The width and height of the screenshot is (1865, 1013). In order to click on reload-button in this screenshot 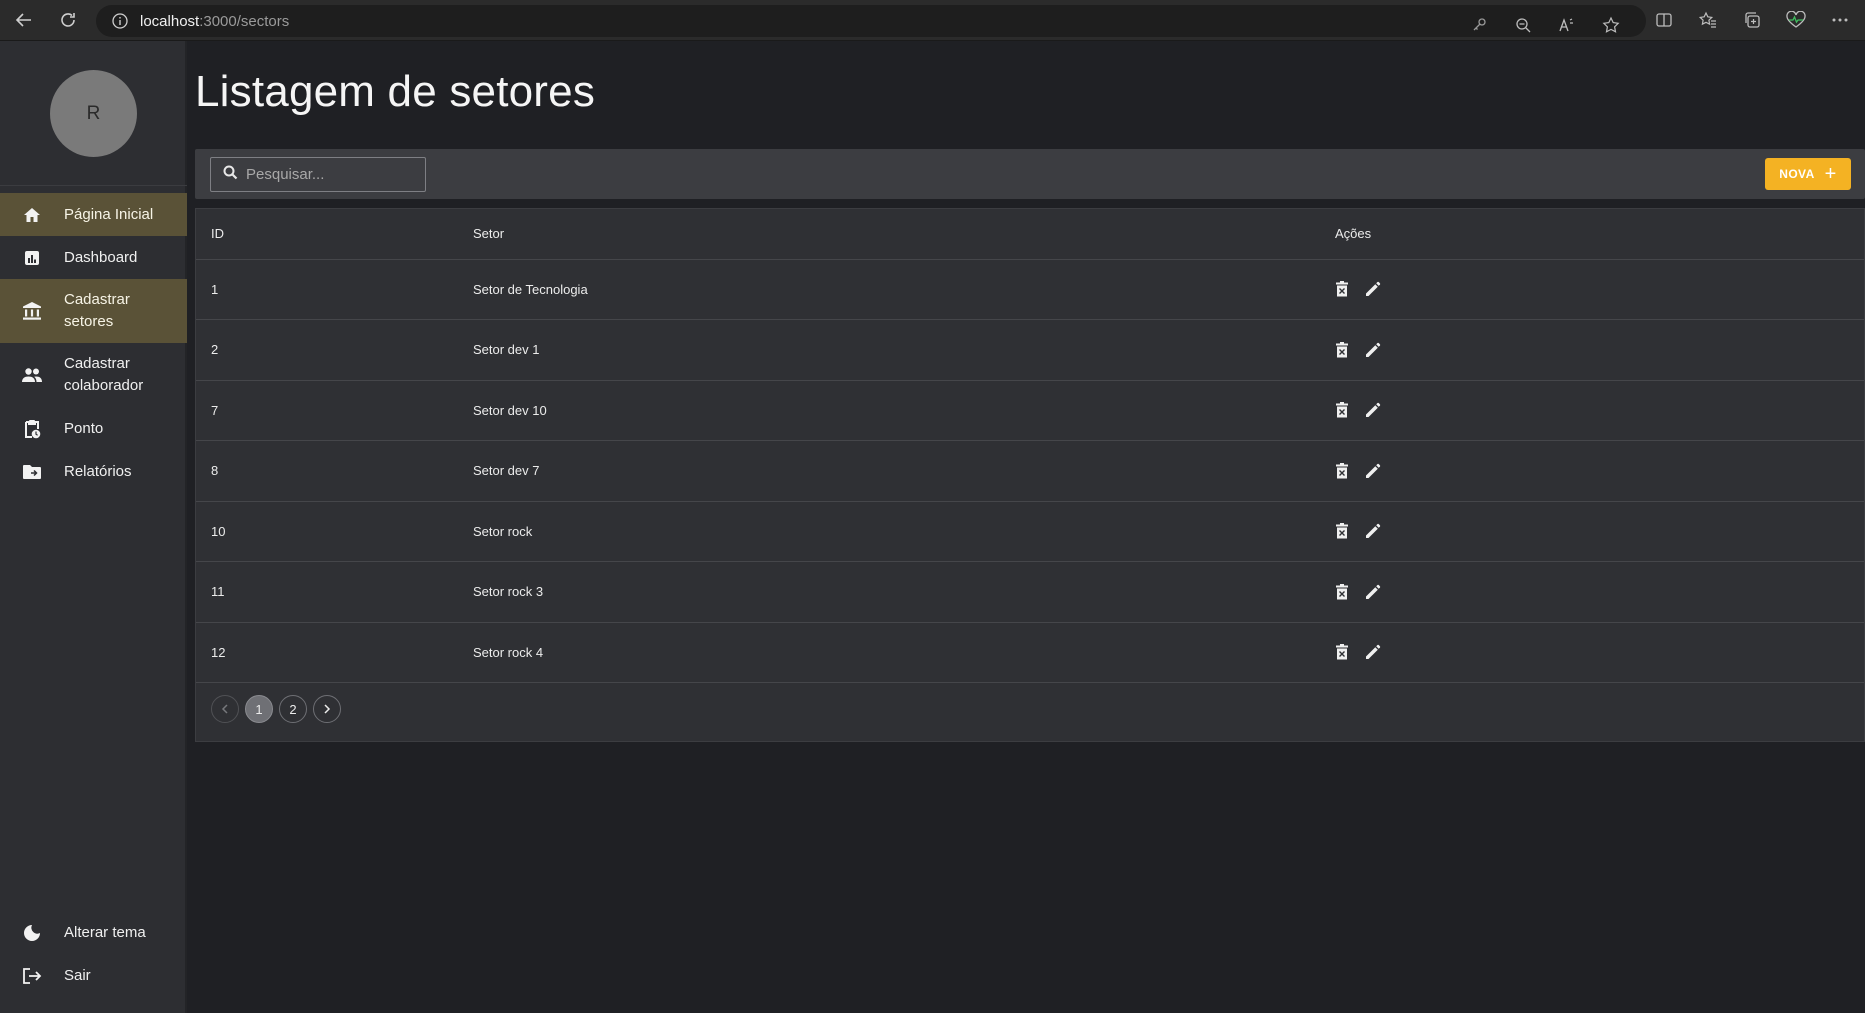, I will do `click(68, 20)`.